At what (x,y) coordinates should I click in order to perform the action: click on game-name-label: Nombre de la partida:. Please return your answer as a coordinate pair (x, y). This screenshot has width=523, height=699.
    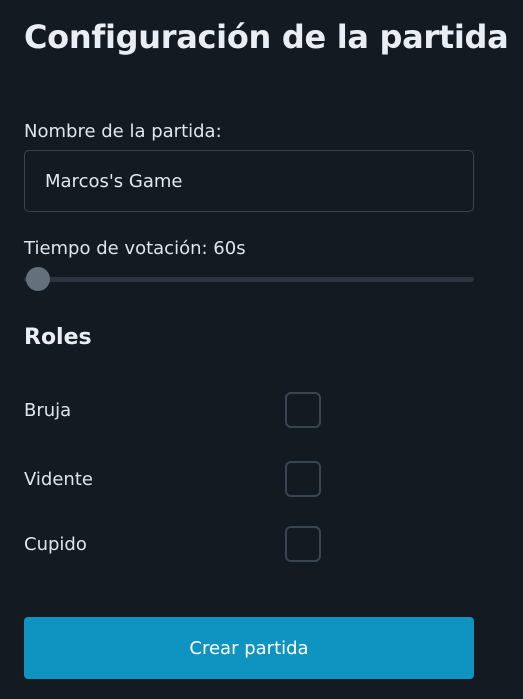
    Looking at the image, I should click on (123, 131).